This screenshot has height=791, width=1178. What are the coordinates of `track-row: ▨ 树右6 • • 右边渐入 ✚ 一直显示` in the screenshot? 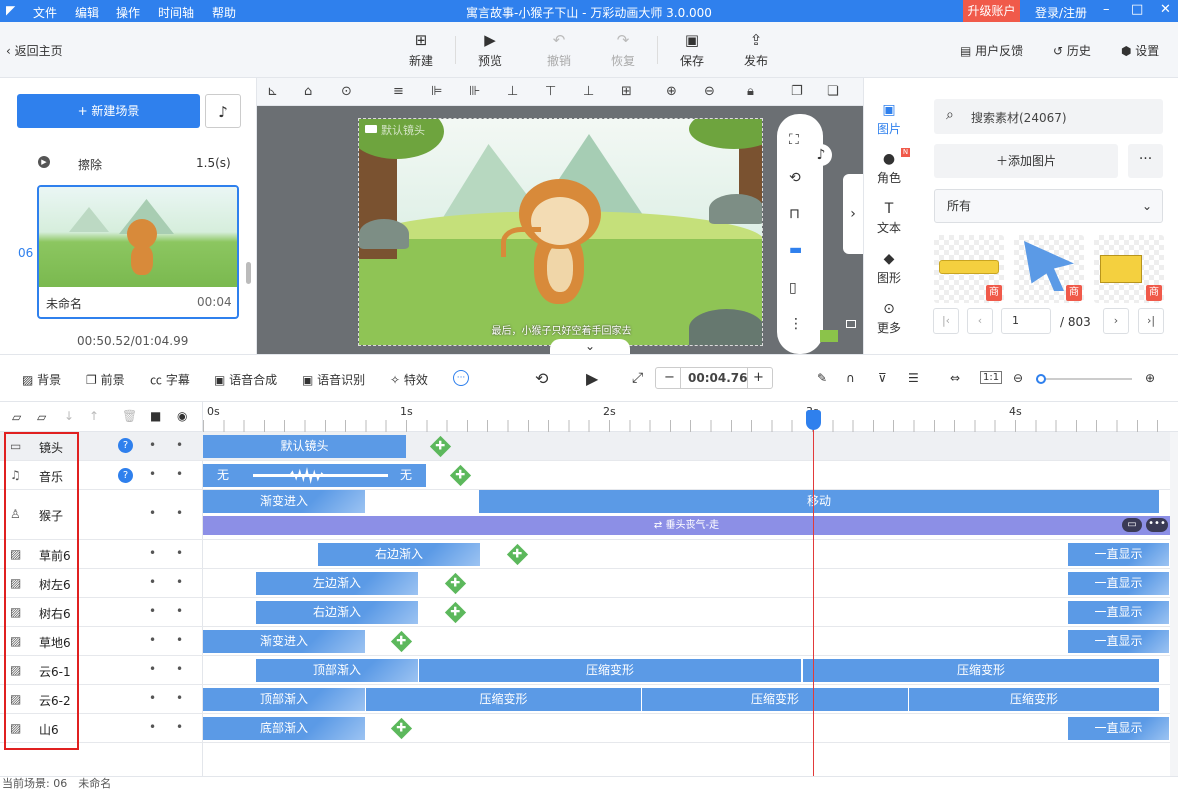 It's located at (585, 612).